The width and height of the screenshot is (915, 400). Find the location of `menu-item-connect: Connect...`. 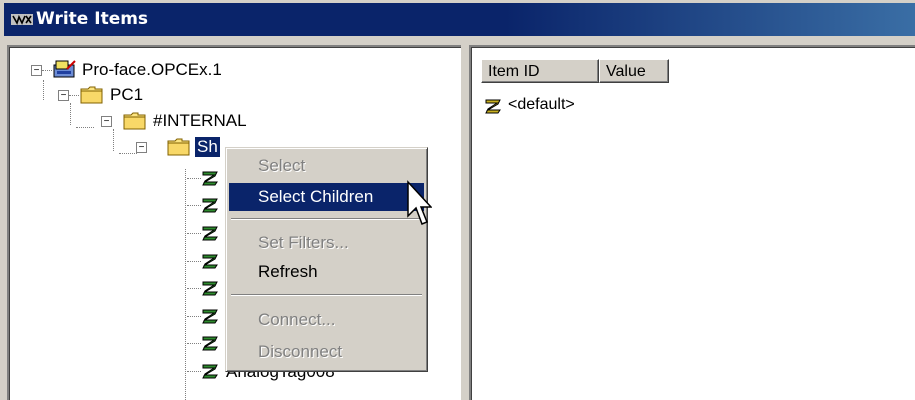

menu-item-connect: Connect... is located at coordinates (326, 320).